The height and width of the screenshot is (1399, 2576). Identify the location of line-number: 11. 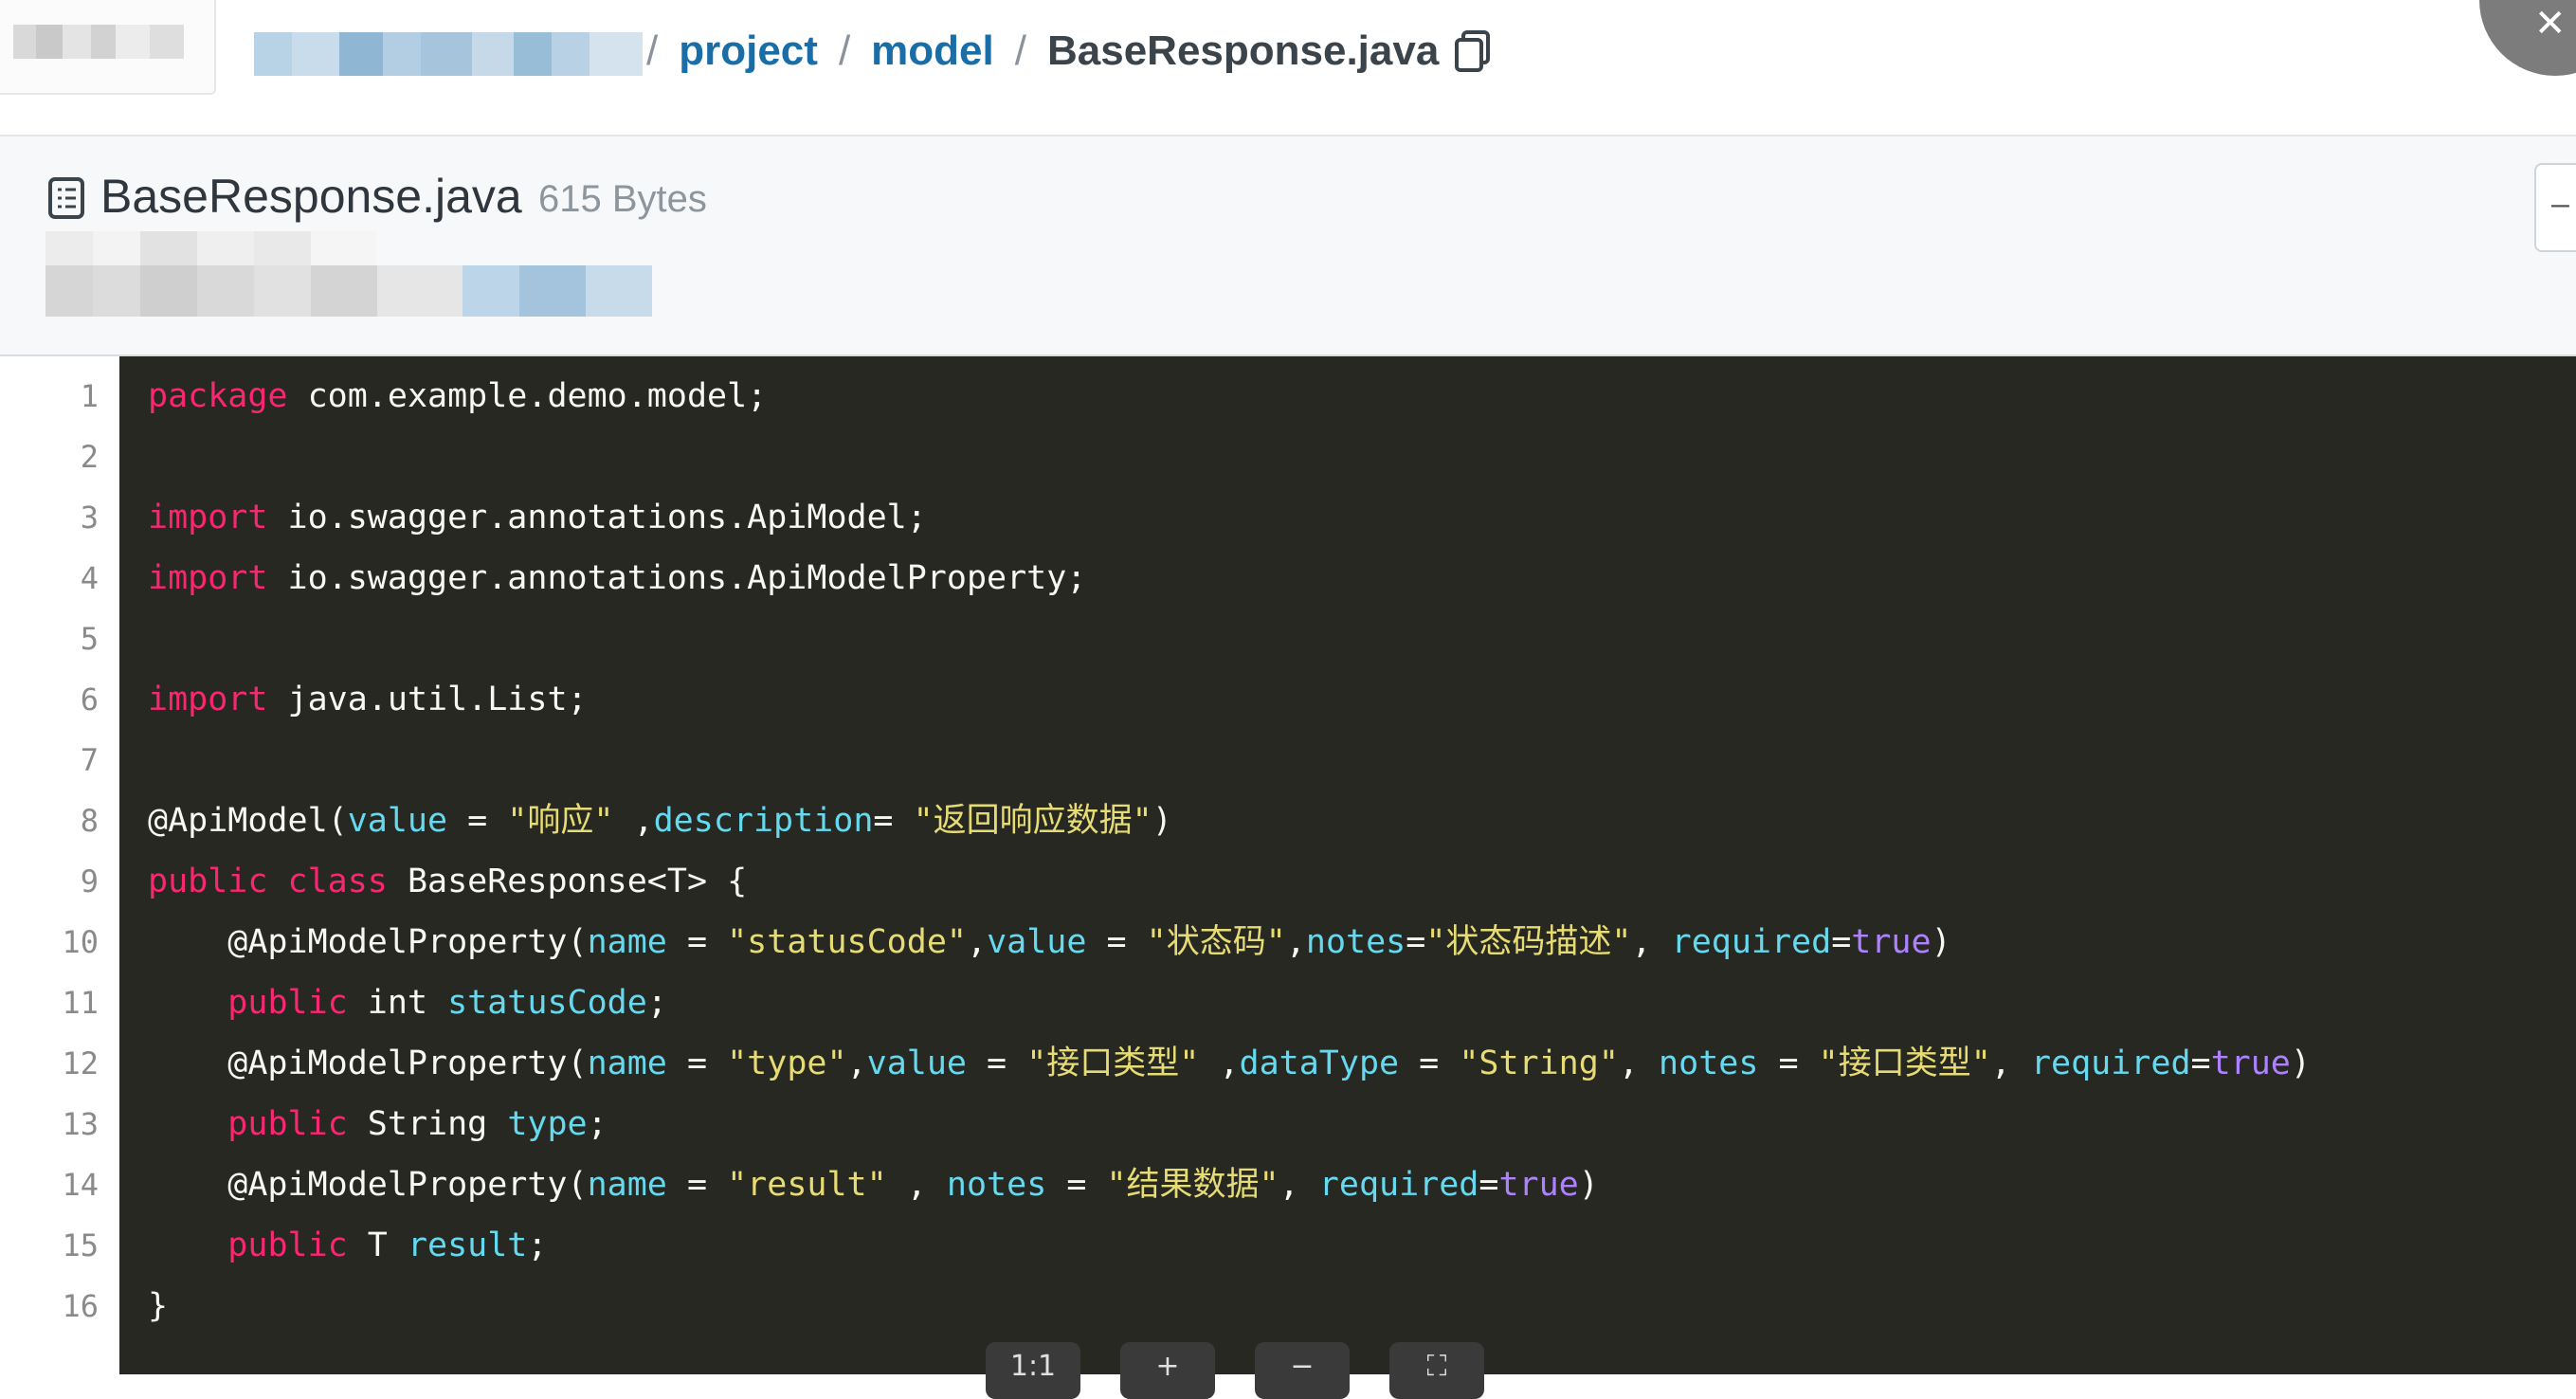
(51, 1002).